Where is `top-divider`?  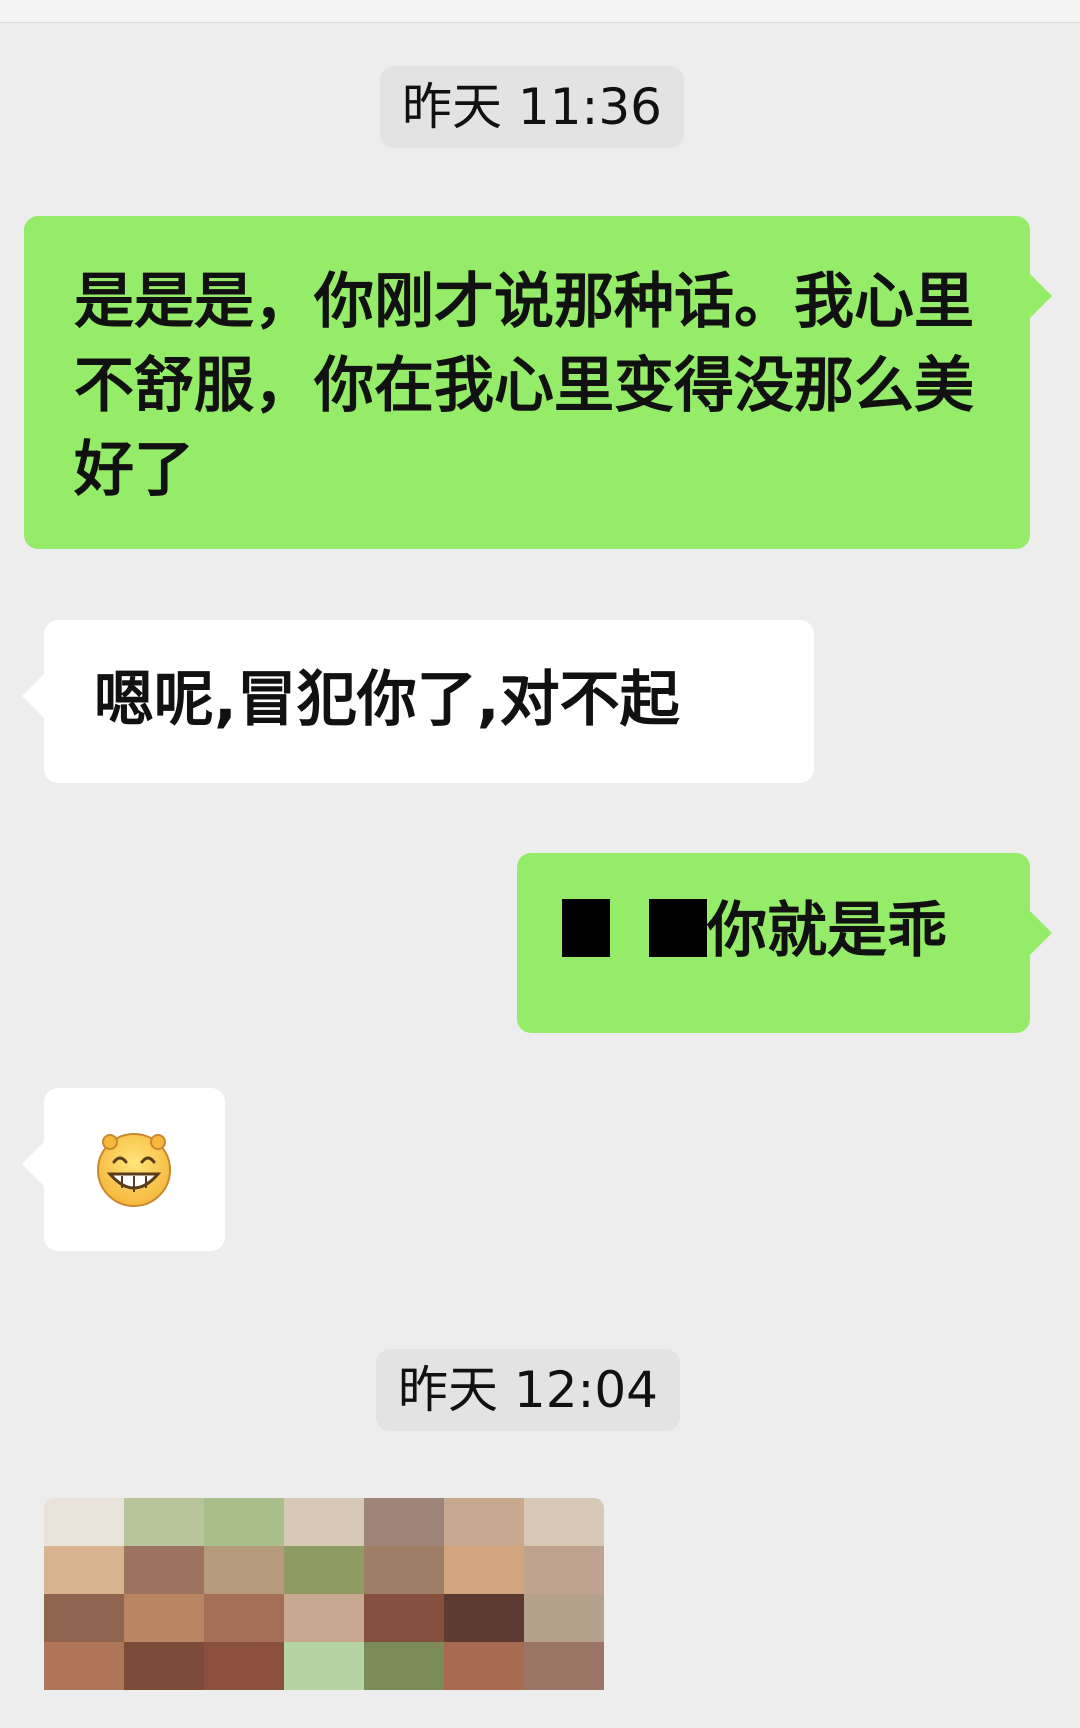 top-divider is located at coordinates (540, 11).